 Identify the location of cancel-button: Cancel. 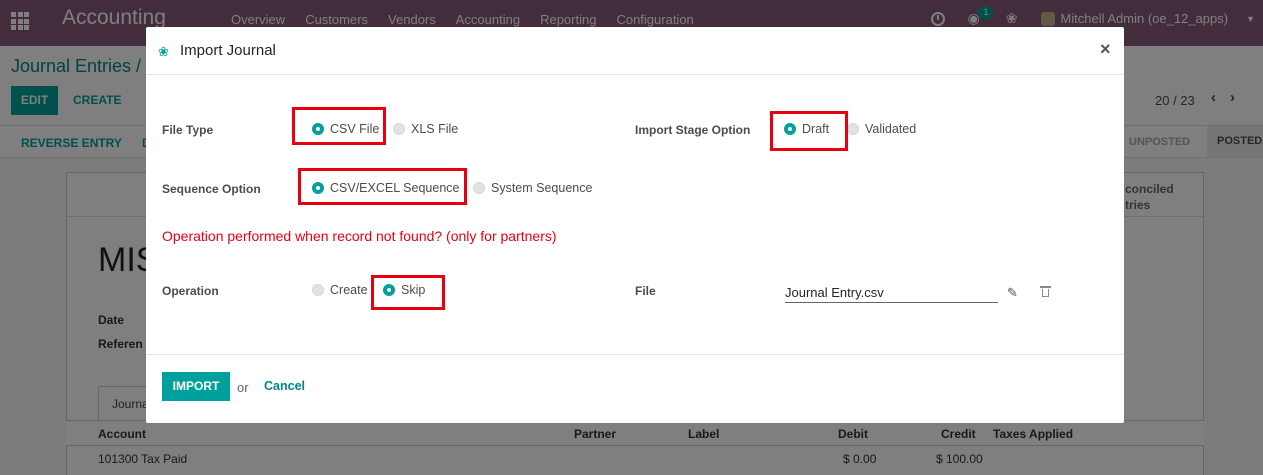
(284, 386).